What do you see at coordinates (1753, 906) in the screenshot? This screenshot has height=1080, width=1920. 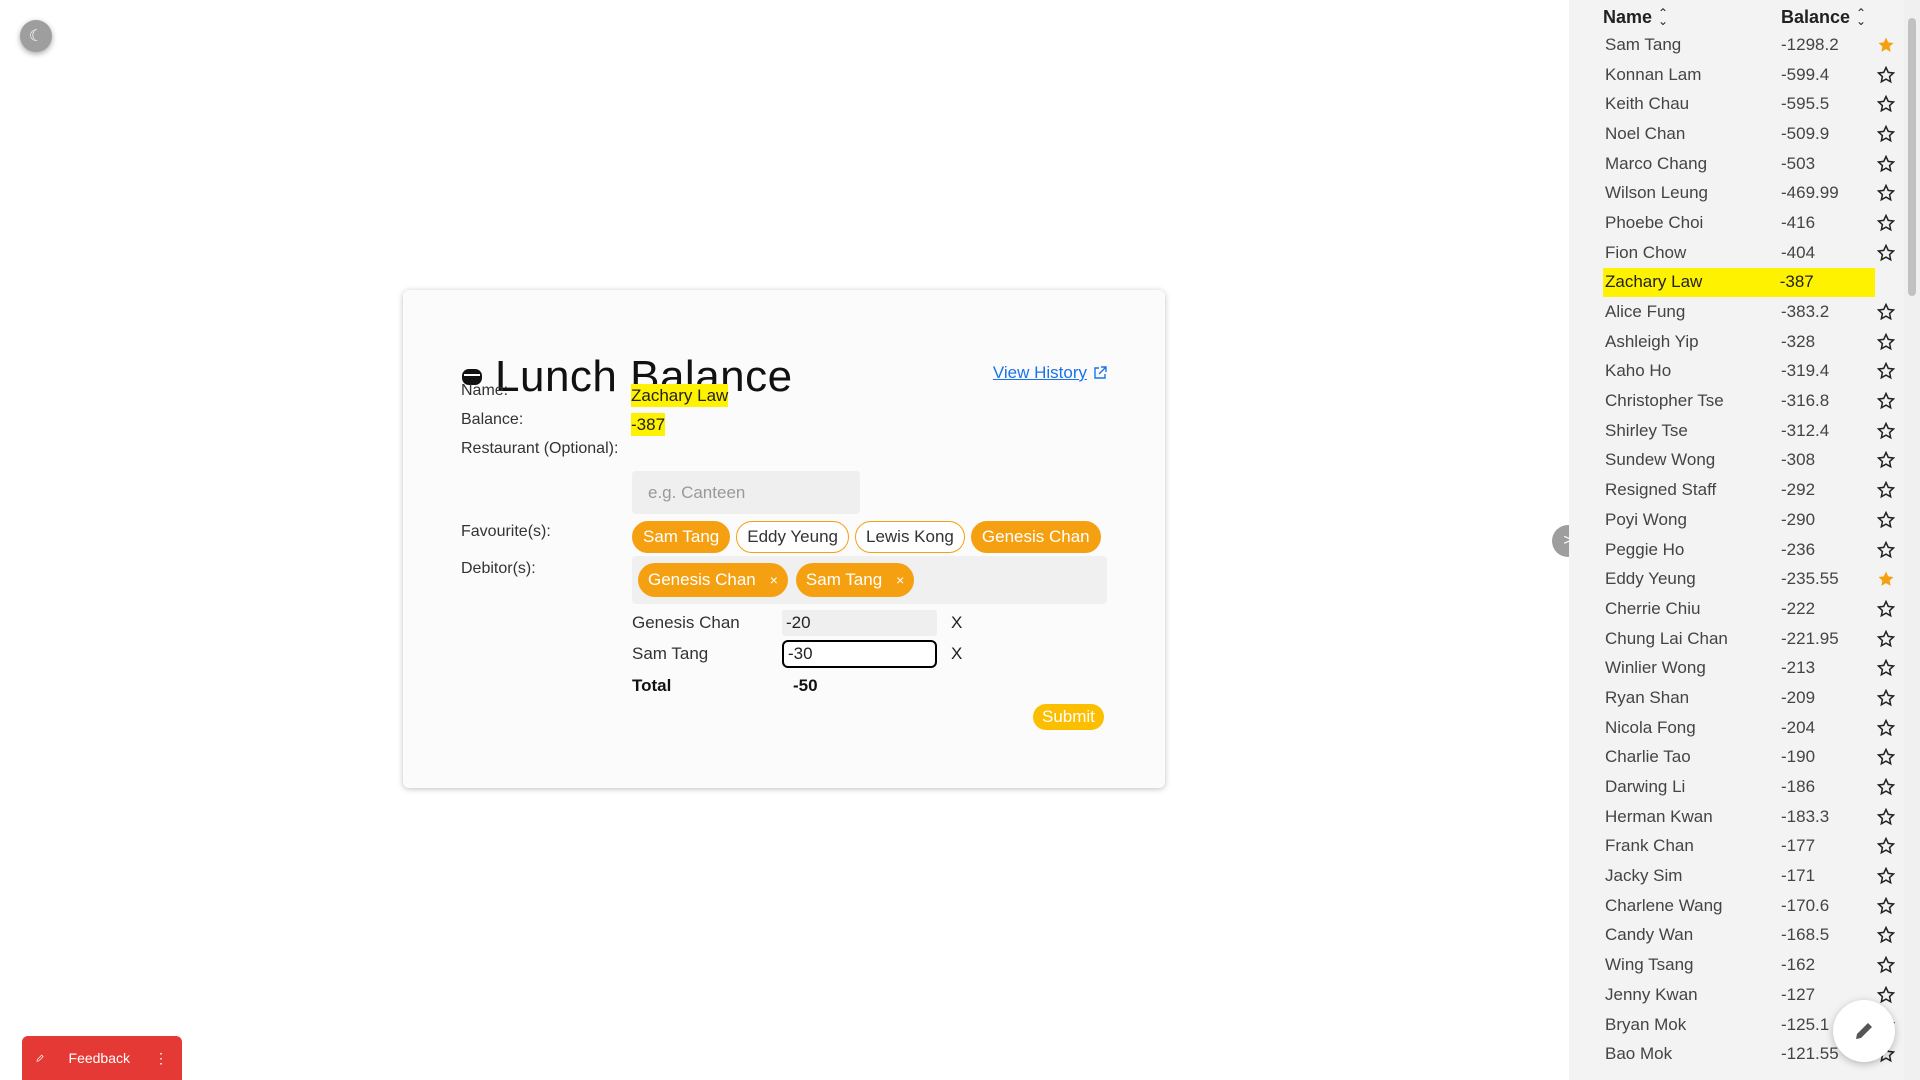 I see `table-row: Charlene Wang -170.6` at bounding box center [1753, 906].